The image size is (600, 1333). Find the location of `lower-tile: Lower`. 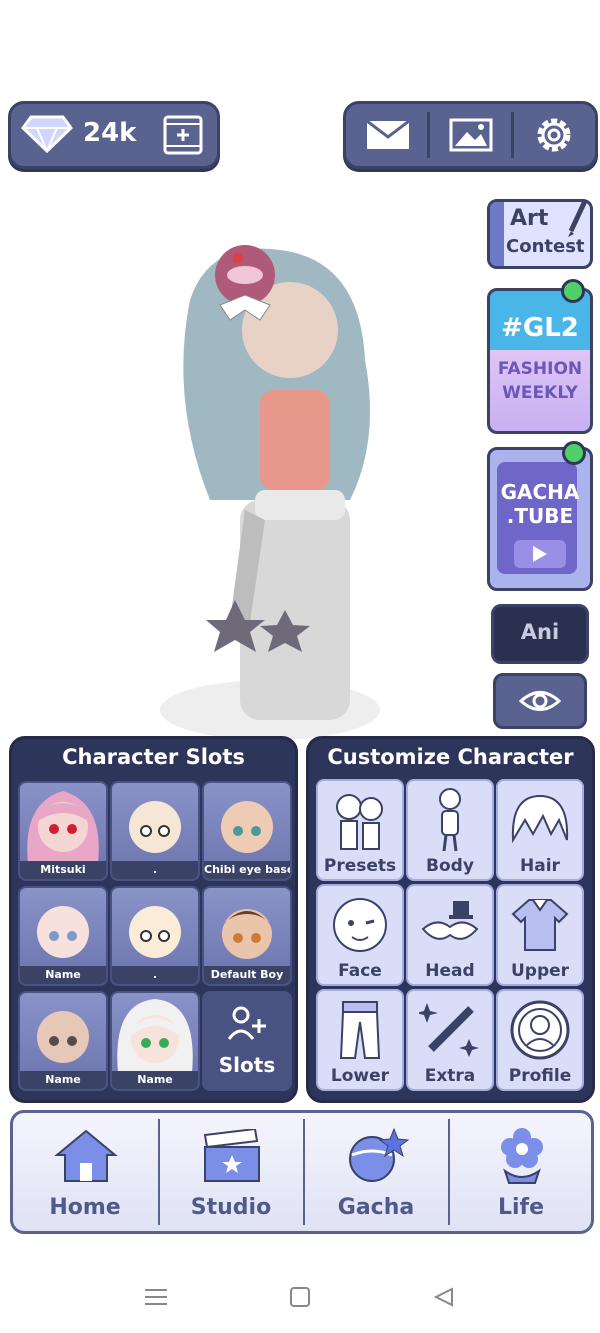

lower-tile: Lower is located at coordinates (360, 1040).